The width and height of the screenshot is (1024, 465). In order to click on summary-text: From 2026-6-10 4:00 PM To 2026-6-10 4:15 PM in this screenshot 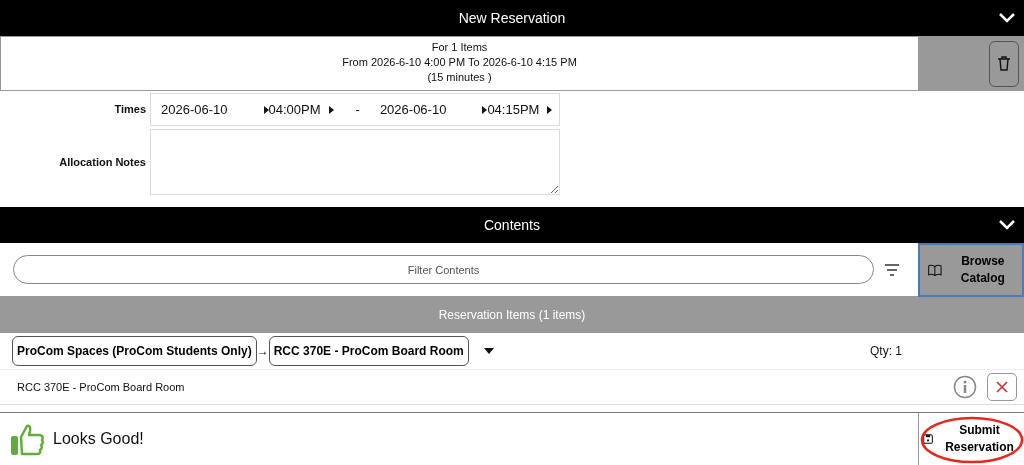, I will do `click(459, 62)`.